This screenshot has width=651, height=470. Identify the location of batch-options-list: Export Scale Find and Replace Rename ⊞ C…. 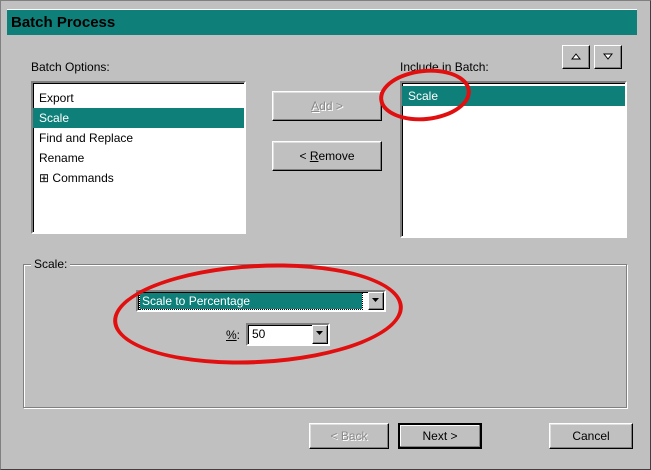
(138, 157).